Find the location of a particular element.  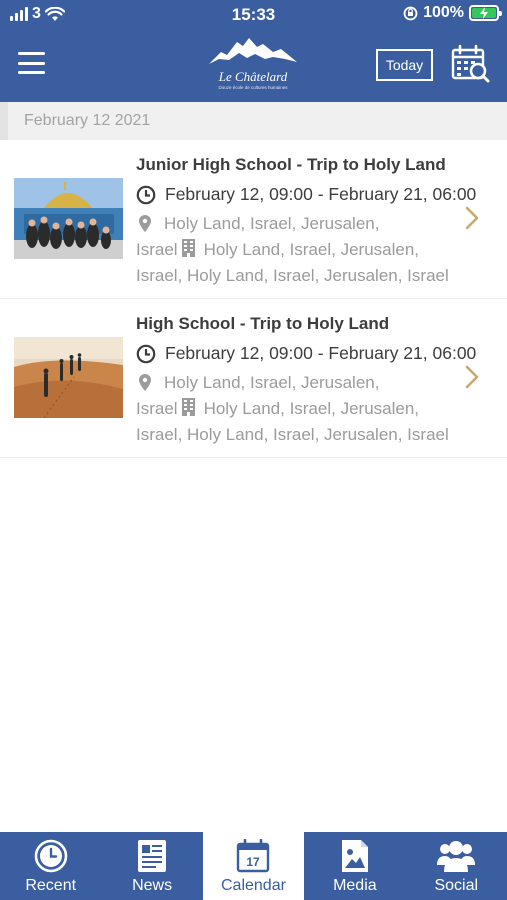

status-right: 100% is located at coordinates (452, 13).